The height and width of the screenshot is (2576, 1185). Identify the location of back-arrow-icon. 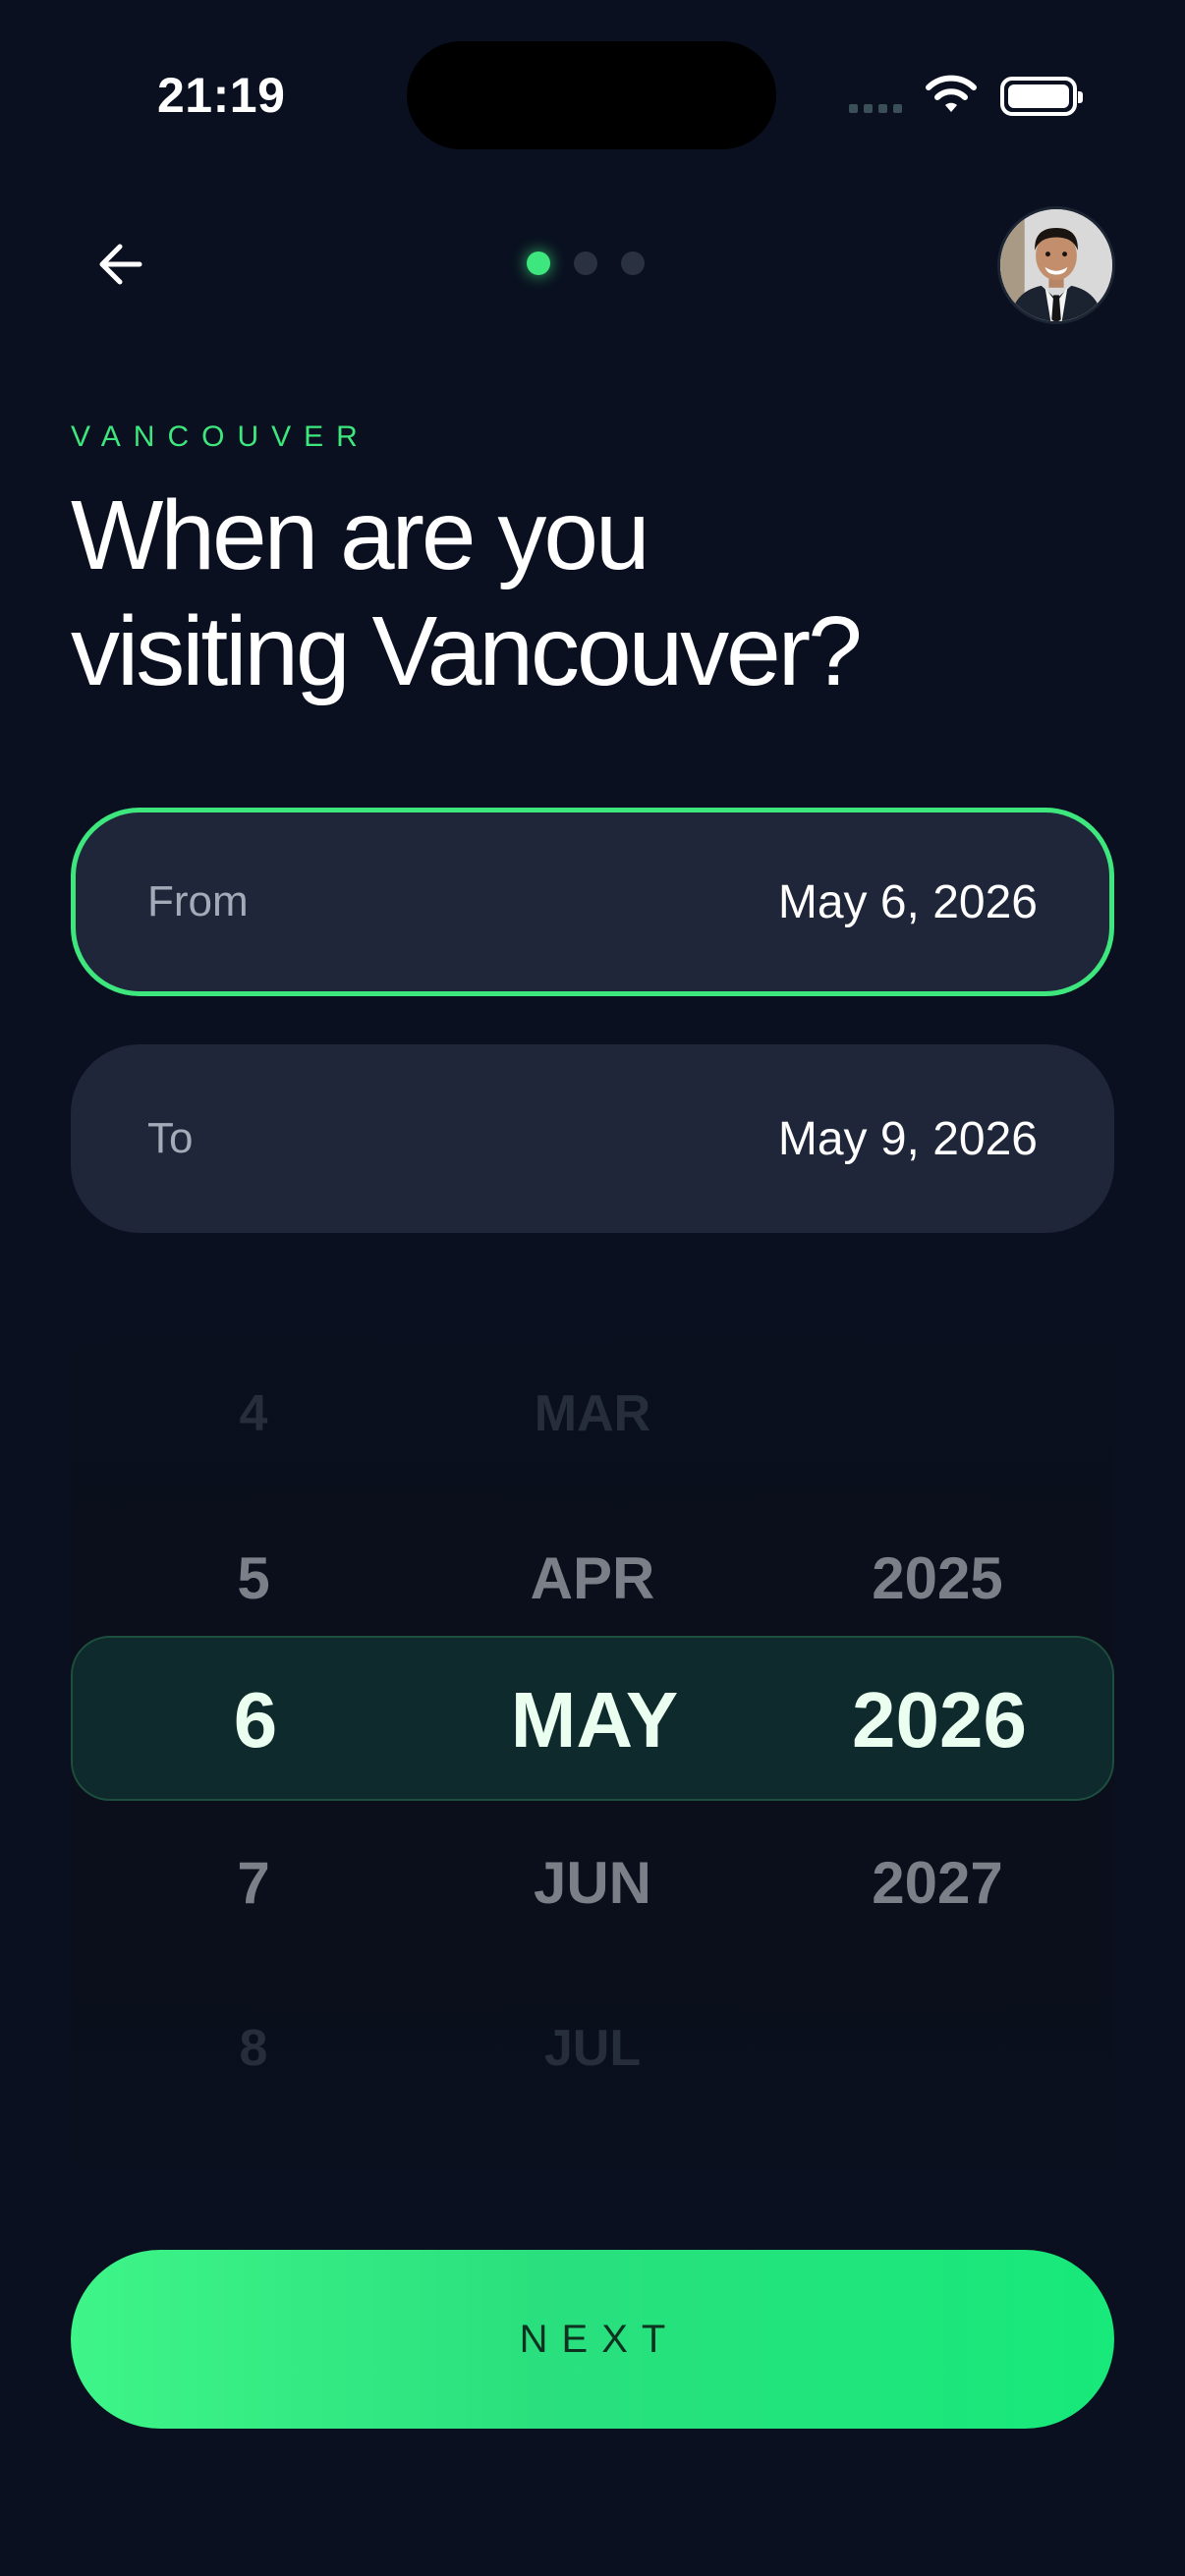
(123, 264).